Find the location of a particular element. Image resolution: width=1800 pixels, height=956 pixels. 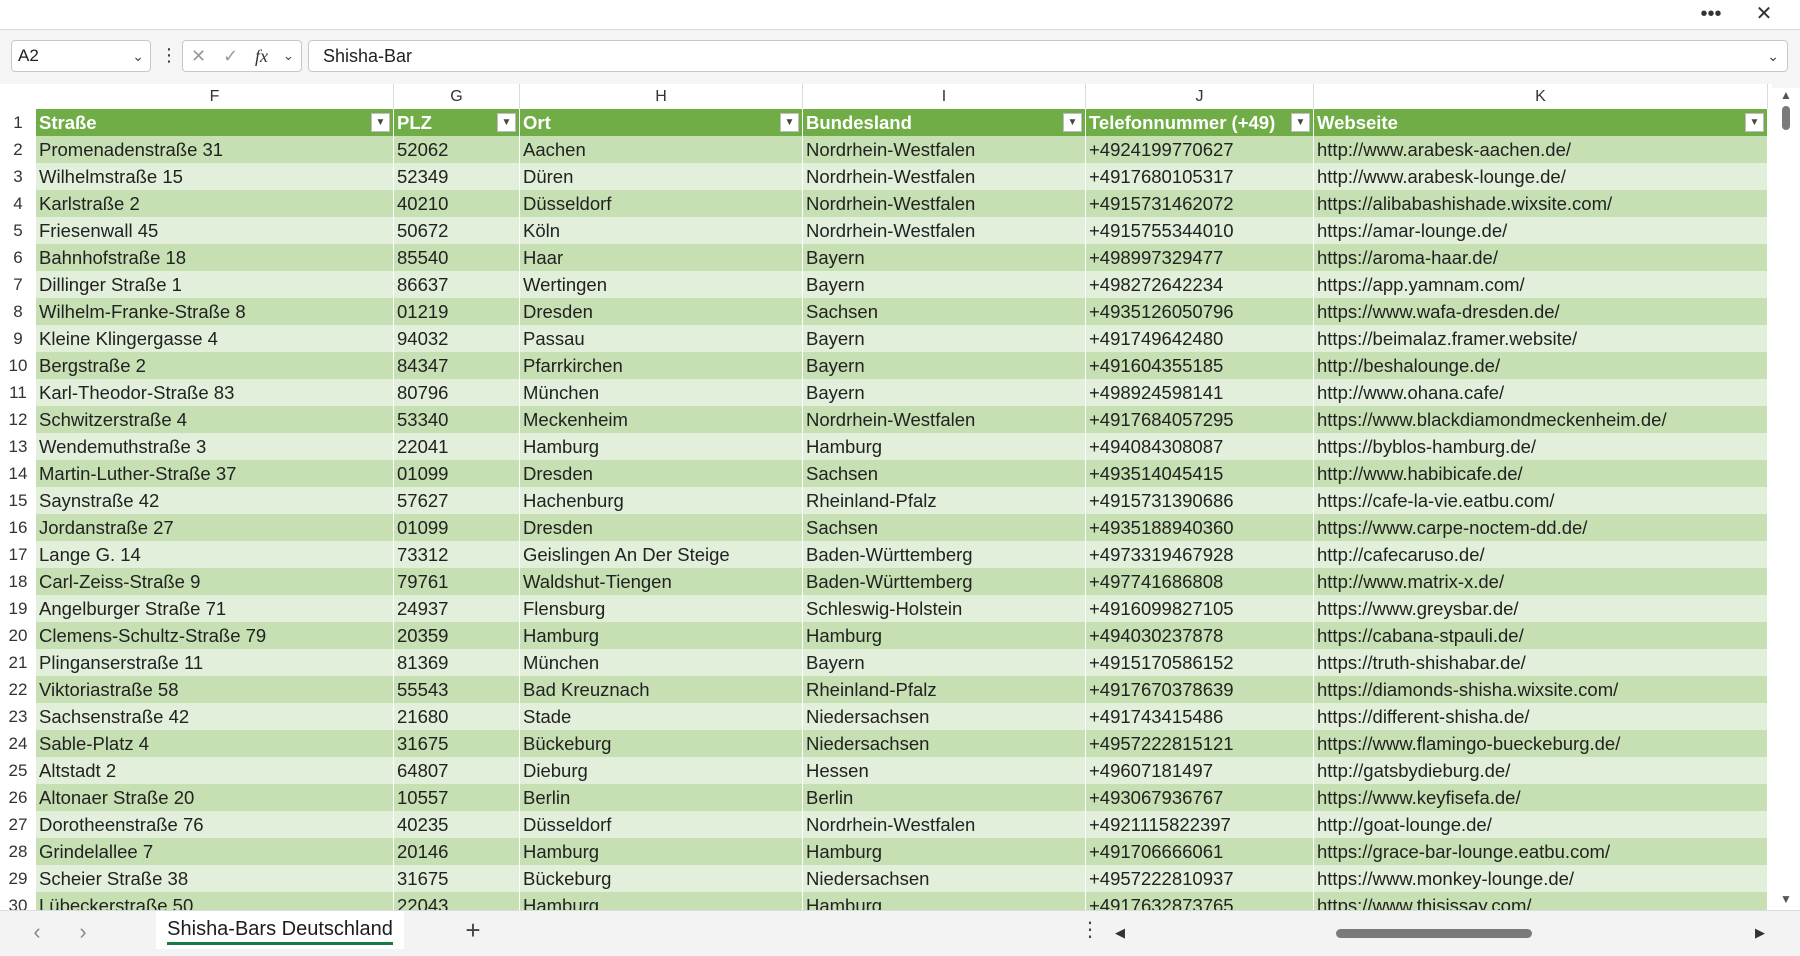

horizontal-scroll-thumb is located at coordinates (1434, 933).